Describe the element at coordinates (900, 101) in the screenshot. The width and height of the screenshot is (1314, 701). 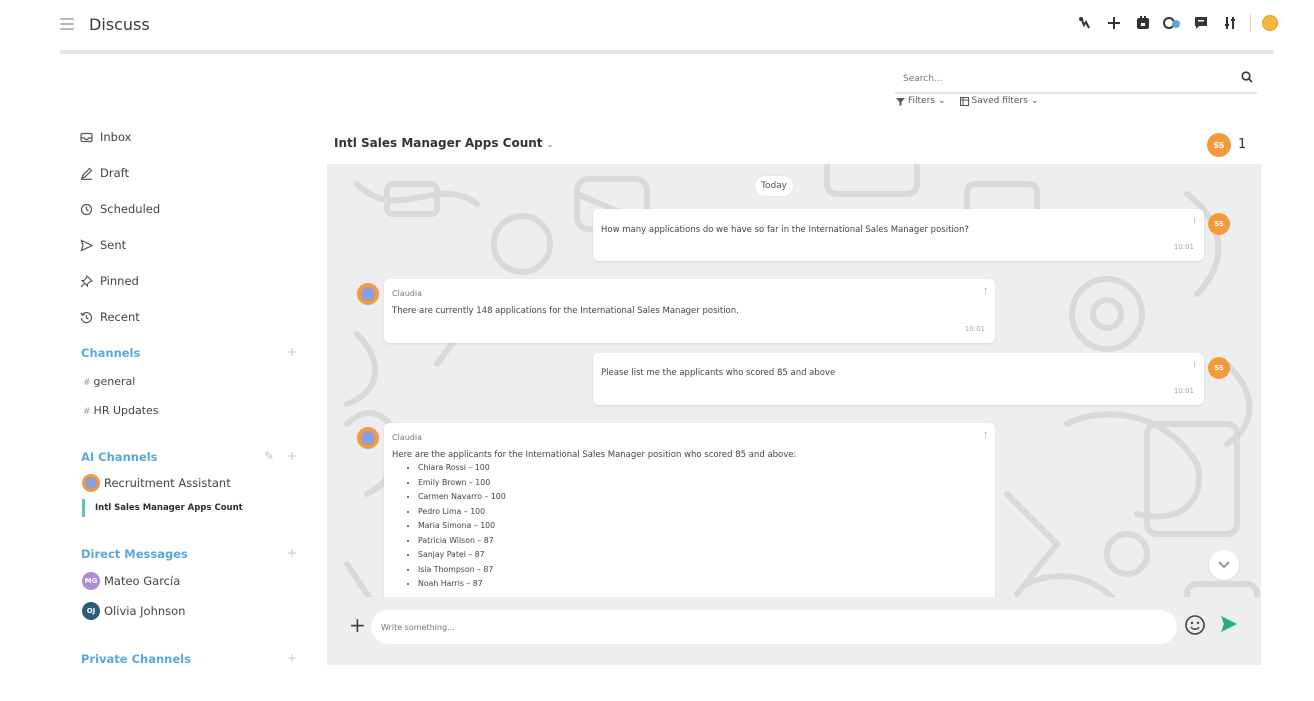
I see `filter-icon` at that location.